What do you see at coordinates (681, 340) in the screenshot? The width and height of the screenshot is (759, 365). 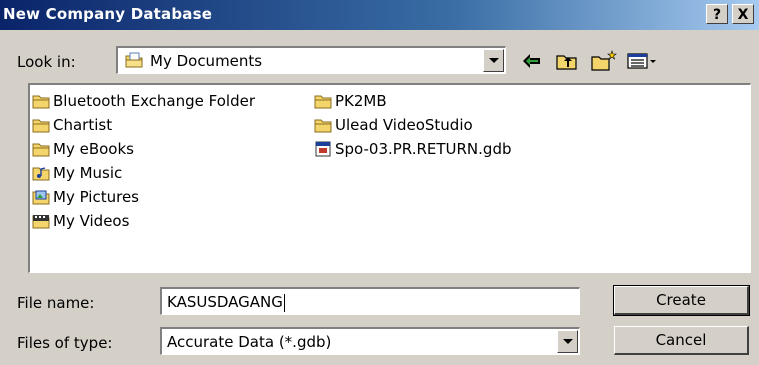 I see `cancel-button: Cancel` at bounding box center [681, 340].